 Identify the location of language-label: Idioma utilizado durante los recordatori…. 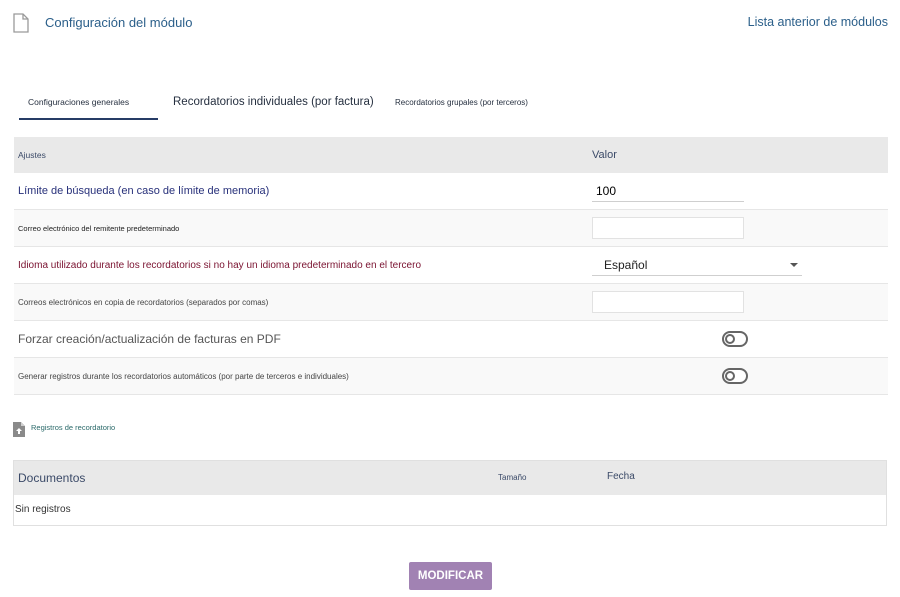
(220, 265).